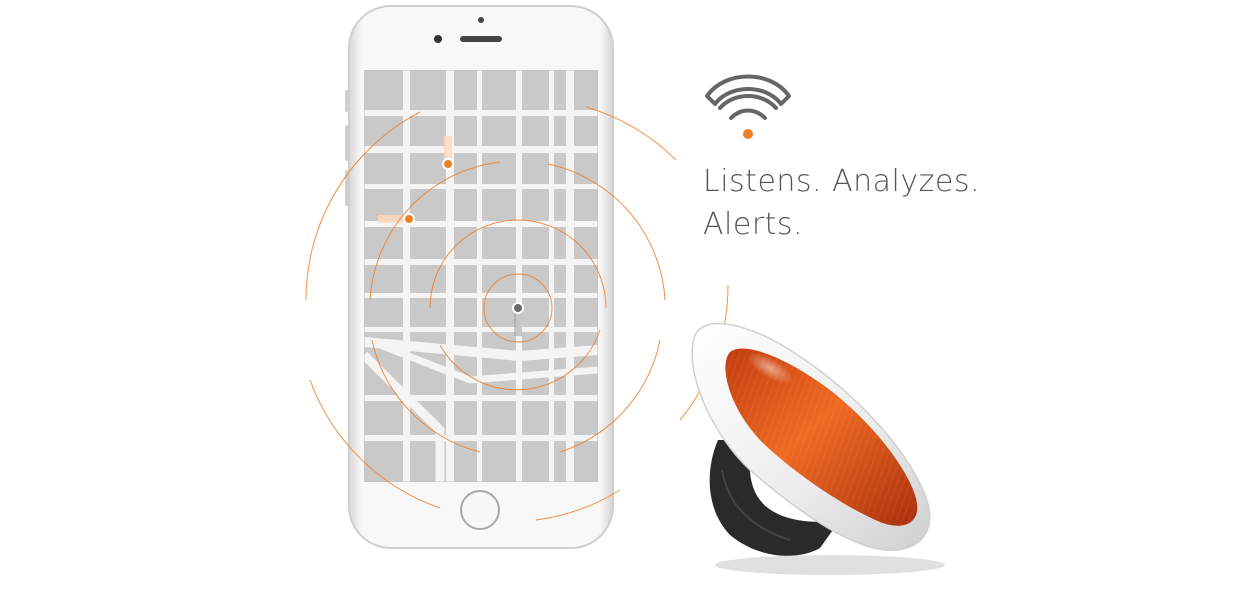 This screenshot has width=1252, height=616. I want to click on device-shadow, so click(830, 565).